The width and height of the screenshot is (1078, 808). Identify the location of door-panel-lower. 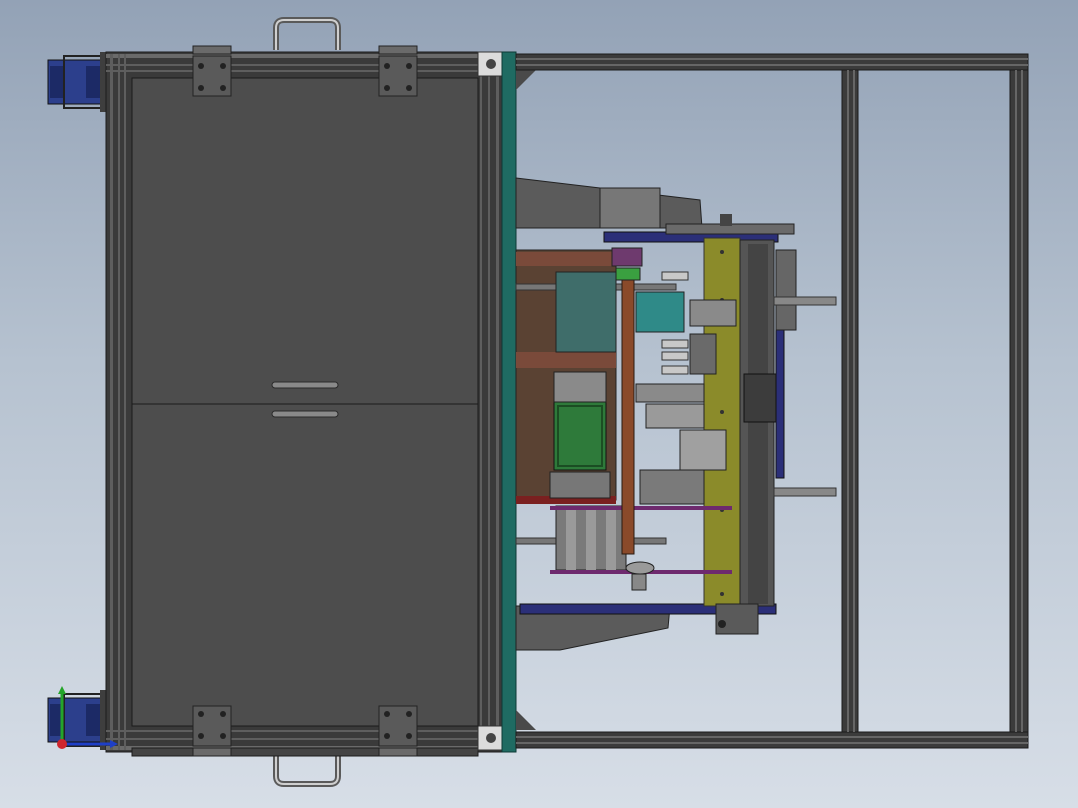
(305, 565).